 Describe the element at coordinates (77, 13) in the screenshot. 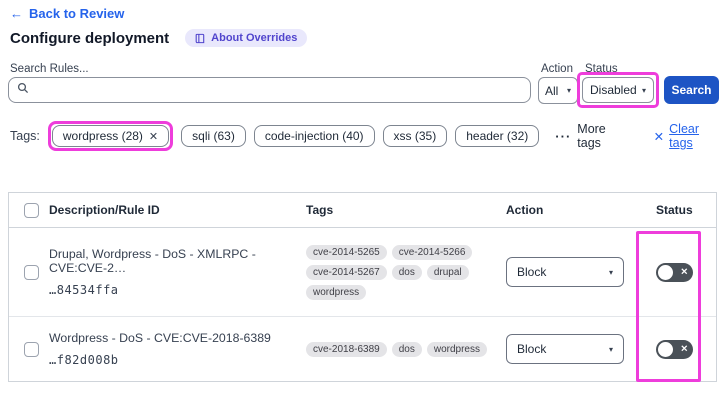

I see `back-link-label: Back to Review` at that location.